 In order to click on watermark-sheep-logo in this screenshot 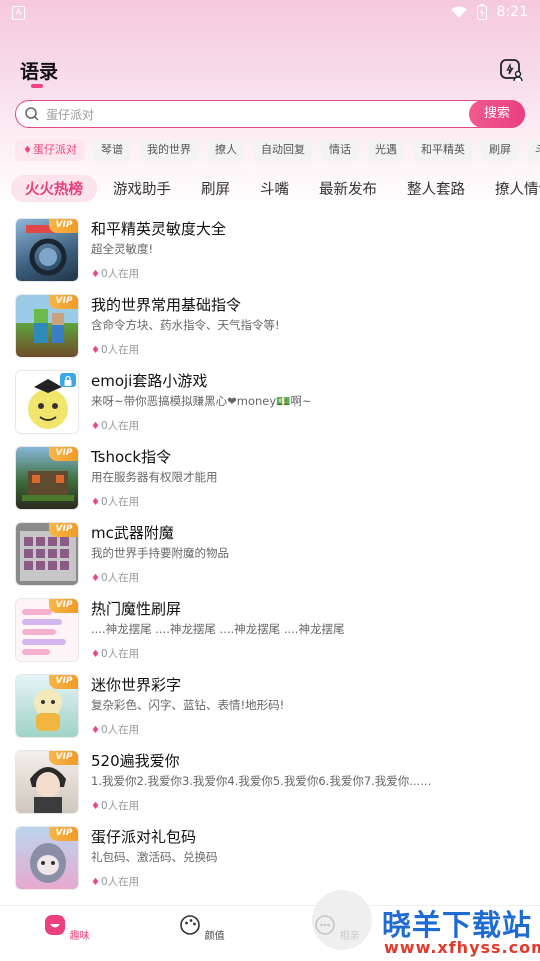, I will do `click(342, 920)`.